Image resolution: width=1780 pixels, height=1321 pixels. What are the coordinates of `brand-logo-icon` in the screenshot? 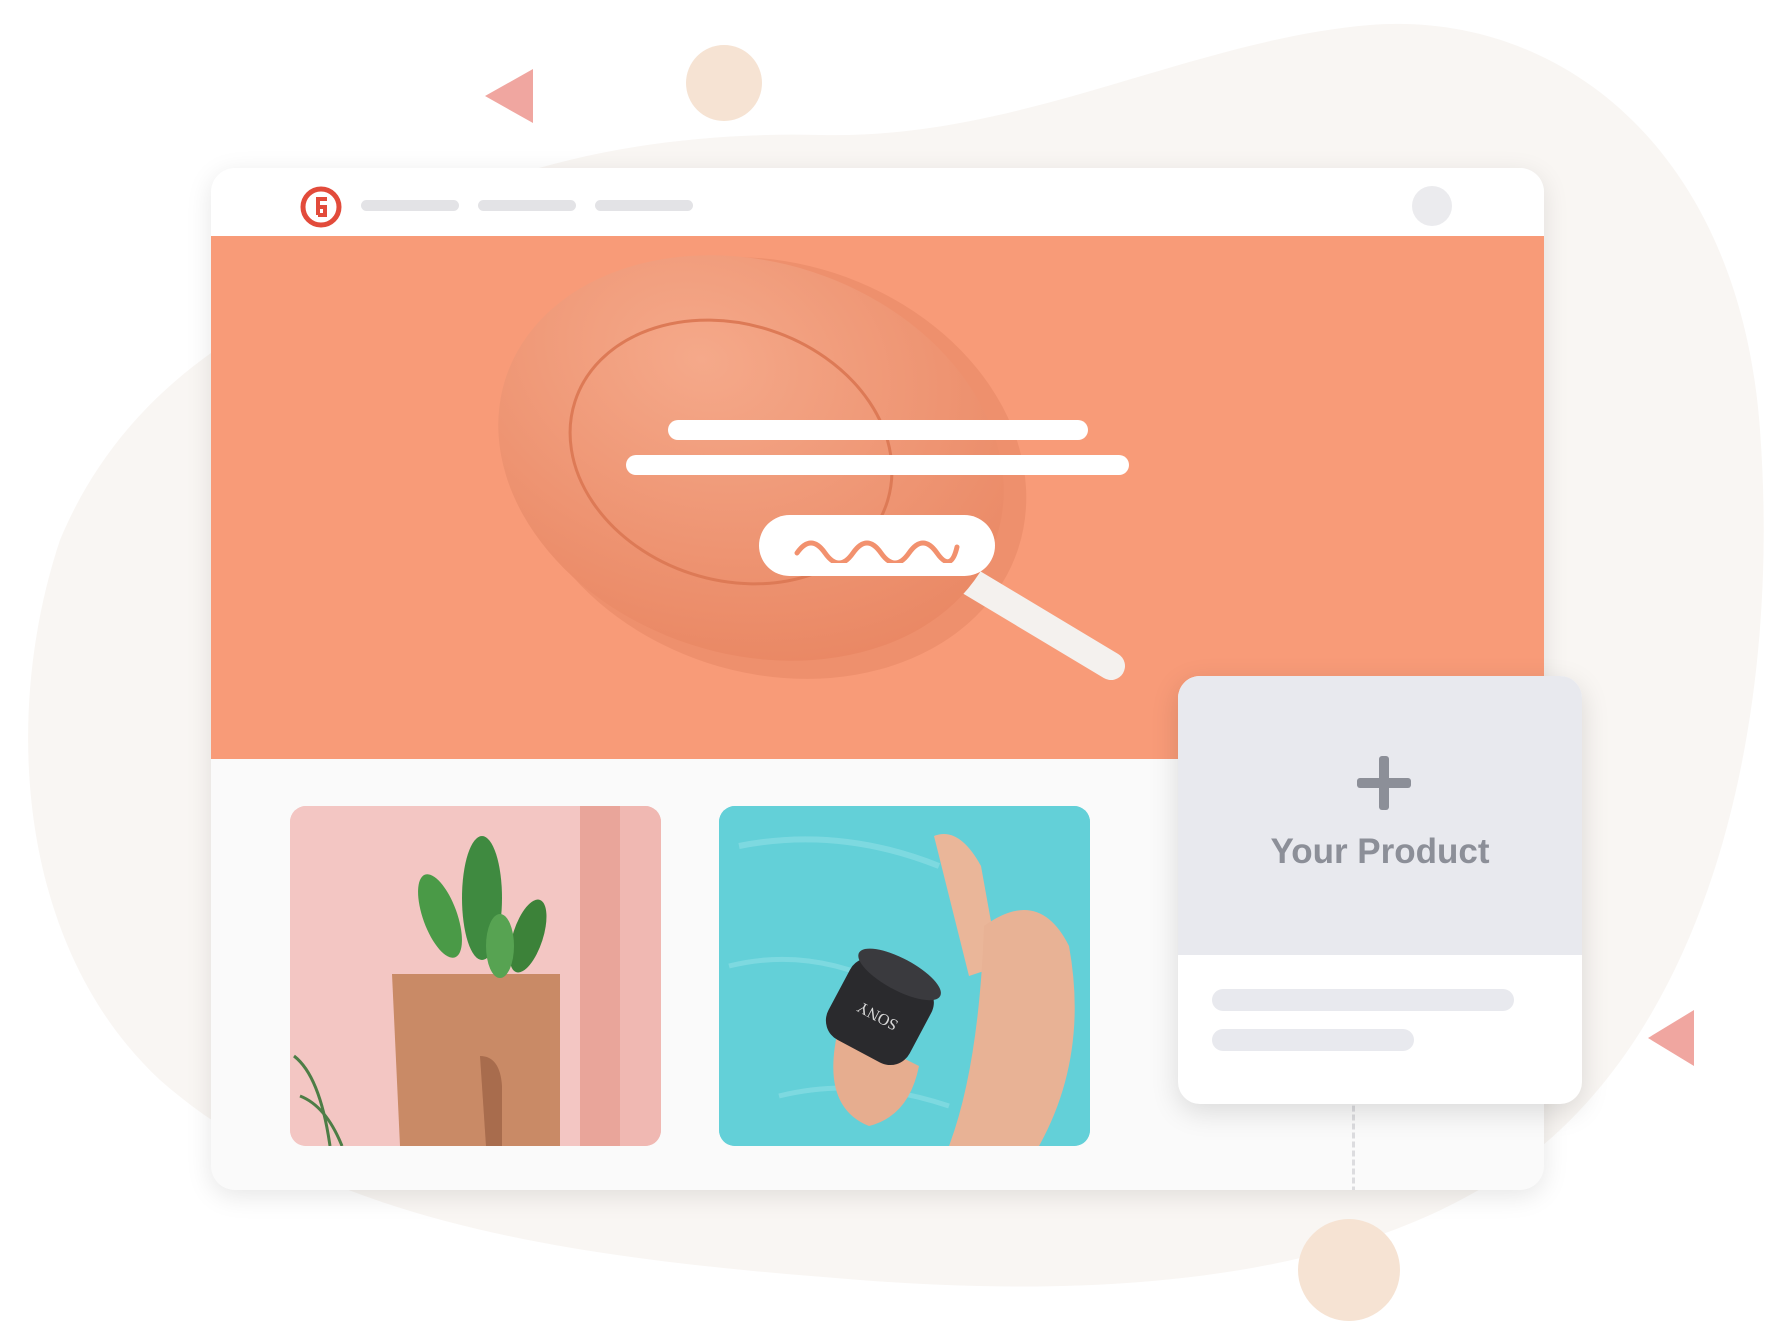 It's located at (321, 207).